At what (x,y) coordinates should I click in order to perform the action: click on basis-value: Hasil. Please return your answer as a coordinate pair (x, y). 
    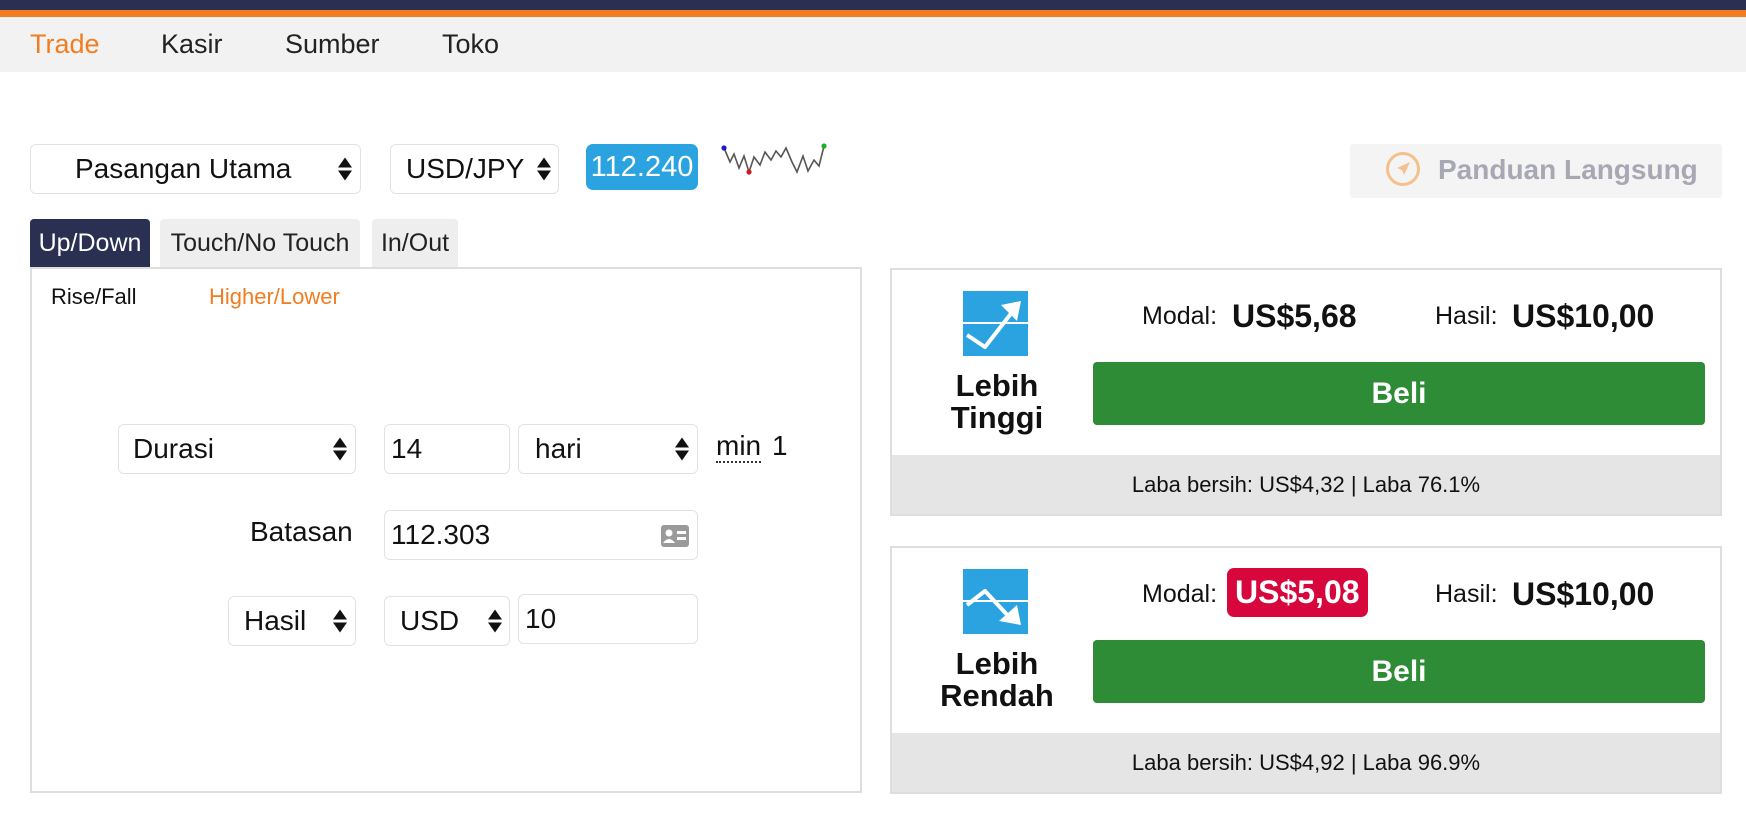
    Looking at the image, I should click on (275, 620).